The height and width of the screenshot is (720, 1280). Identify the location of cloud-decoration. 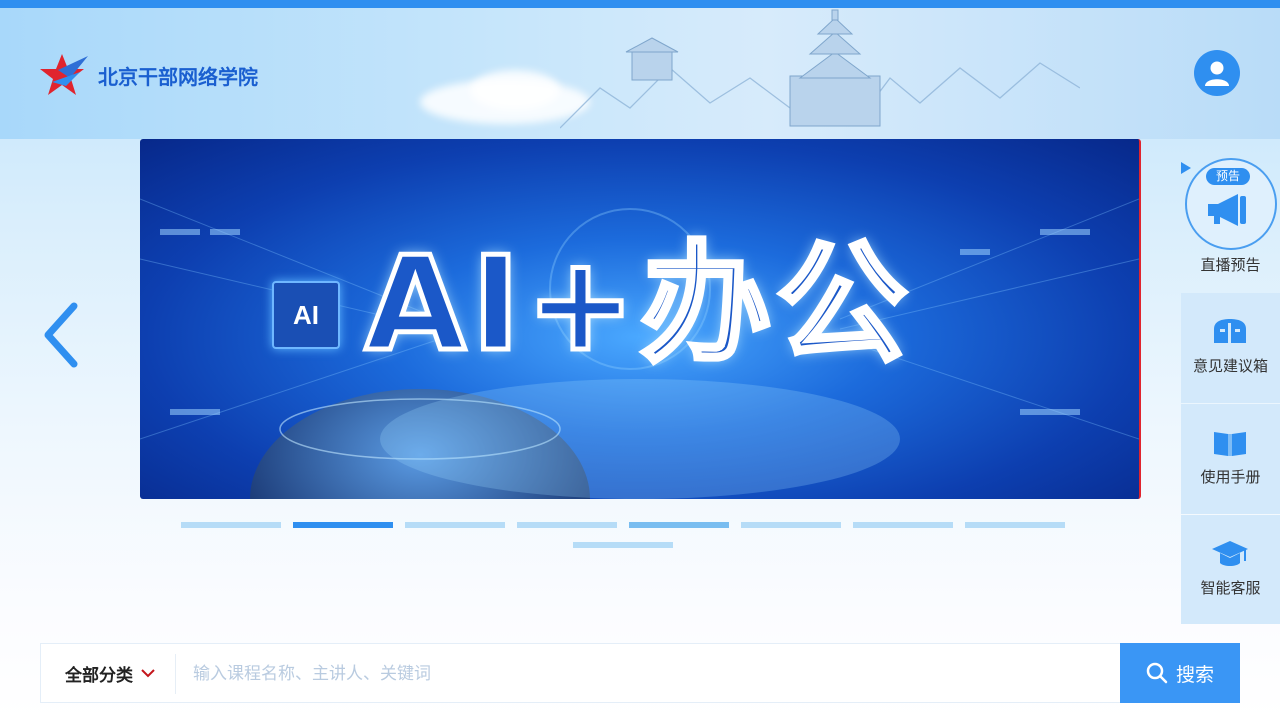
(515, 90).